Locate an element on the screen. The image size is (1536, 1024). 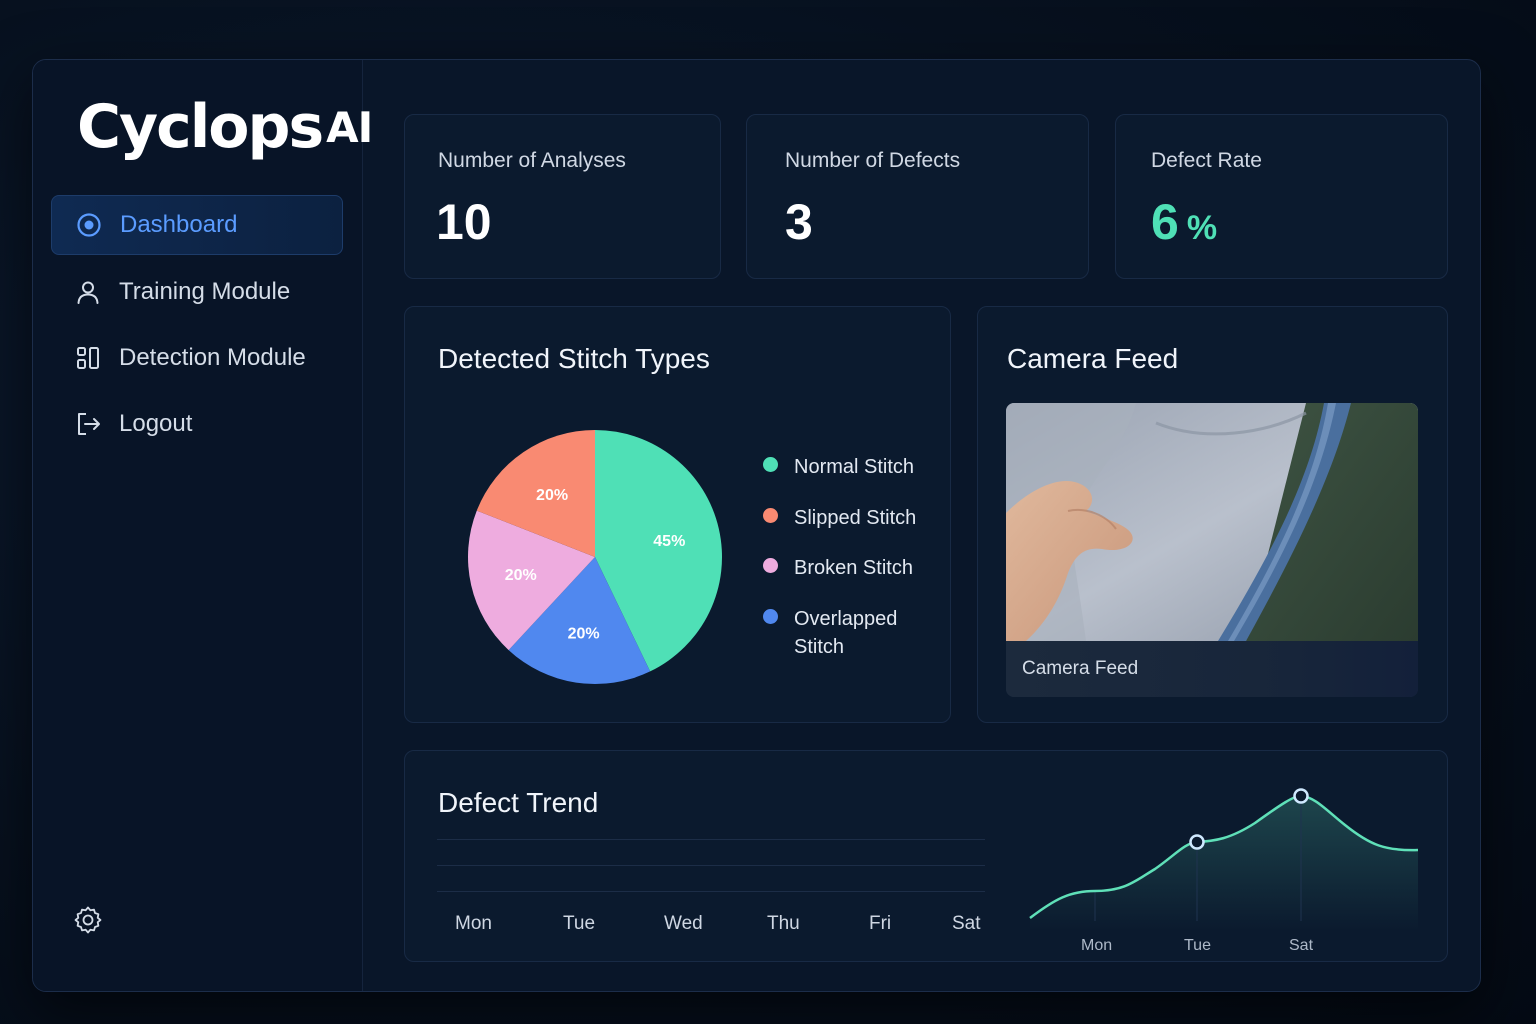
sidebar-item-training-module: Training Module is located at coordinates (197, 292).